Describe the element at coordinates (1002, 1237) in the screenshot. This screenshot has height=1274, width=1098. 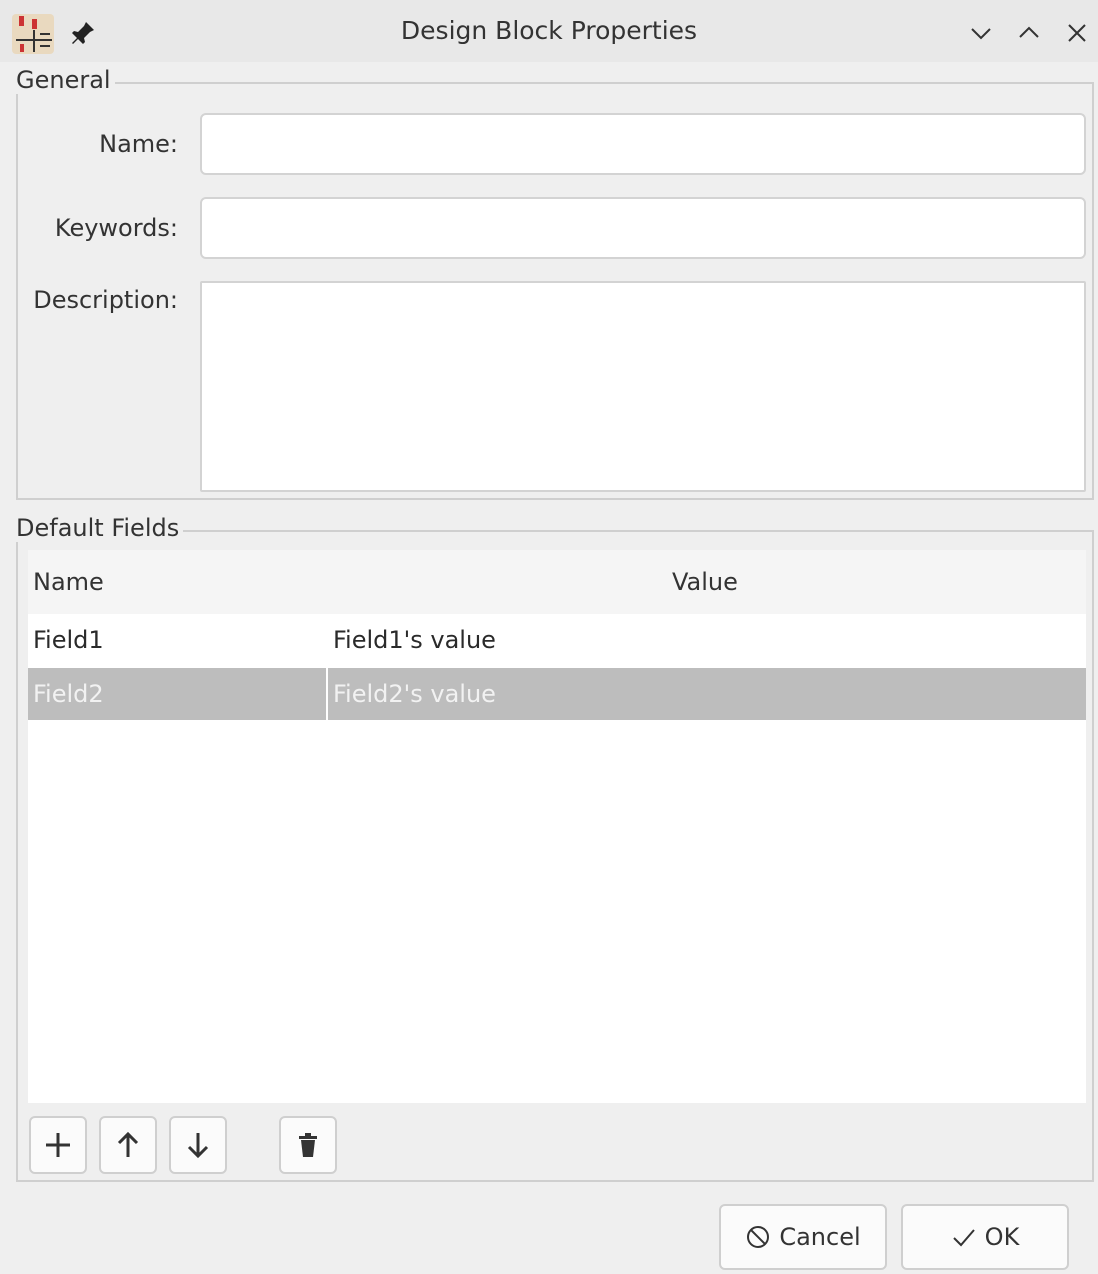
I see `ok-label: OK` at that location.